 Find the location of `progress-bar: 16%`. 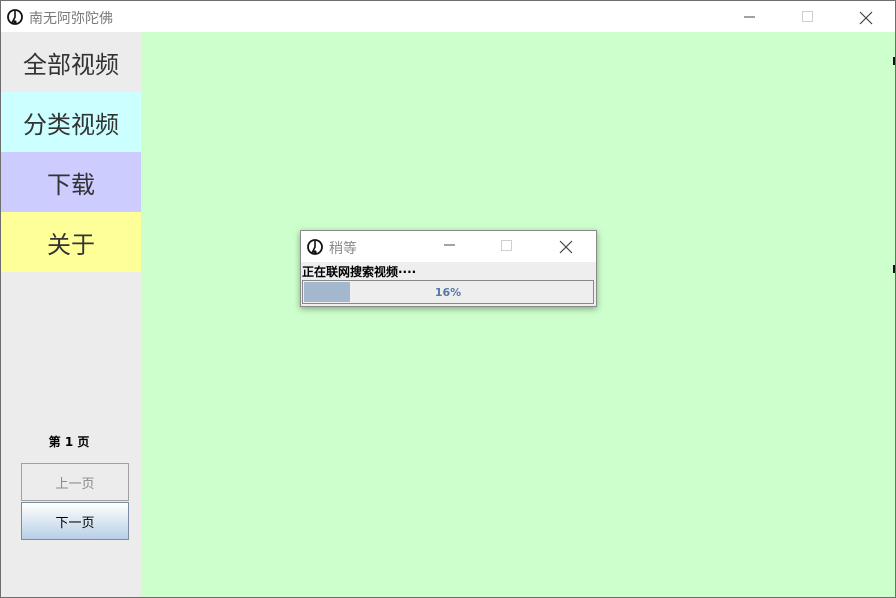

progress-bar: 16% is located at coordinates (448, 292).